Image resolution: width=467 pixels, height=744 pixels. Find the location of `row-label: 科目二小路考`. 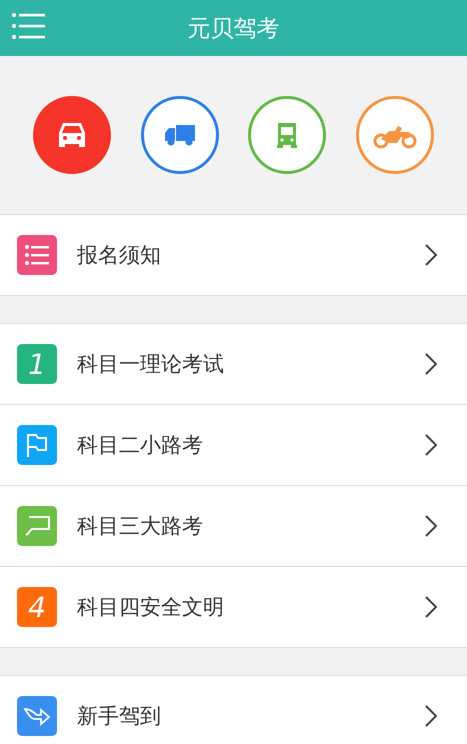

row-label: 科目二小路考 is located at coordinates (140, 445).